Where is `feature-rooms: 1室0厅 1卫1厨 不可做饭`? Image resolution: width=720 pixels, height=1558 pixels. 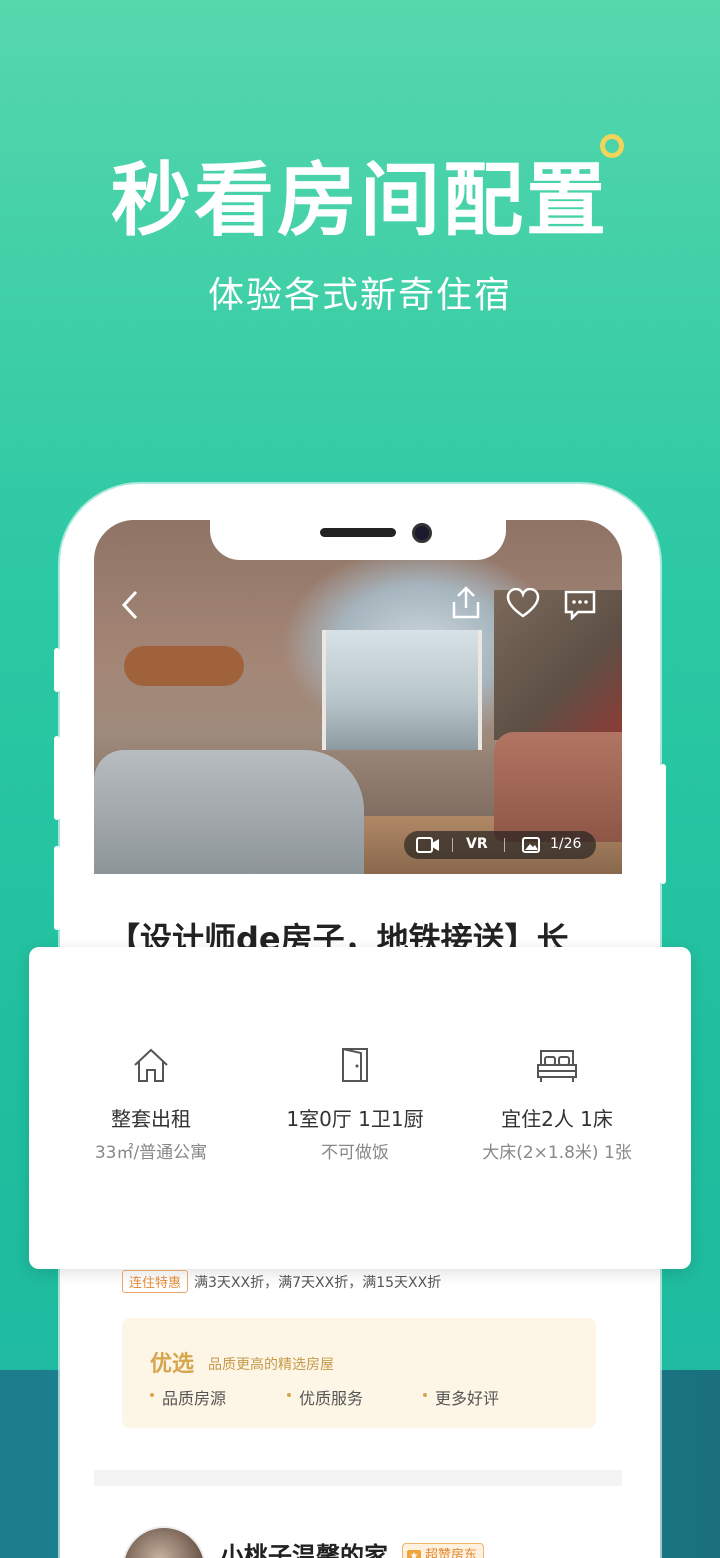 feature-rooms: 1室0厅 1卫1厨 不可做饭 is located at coordinates (355, 1104).